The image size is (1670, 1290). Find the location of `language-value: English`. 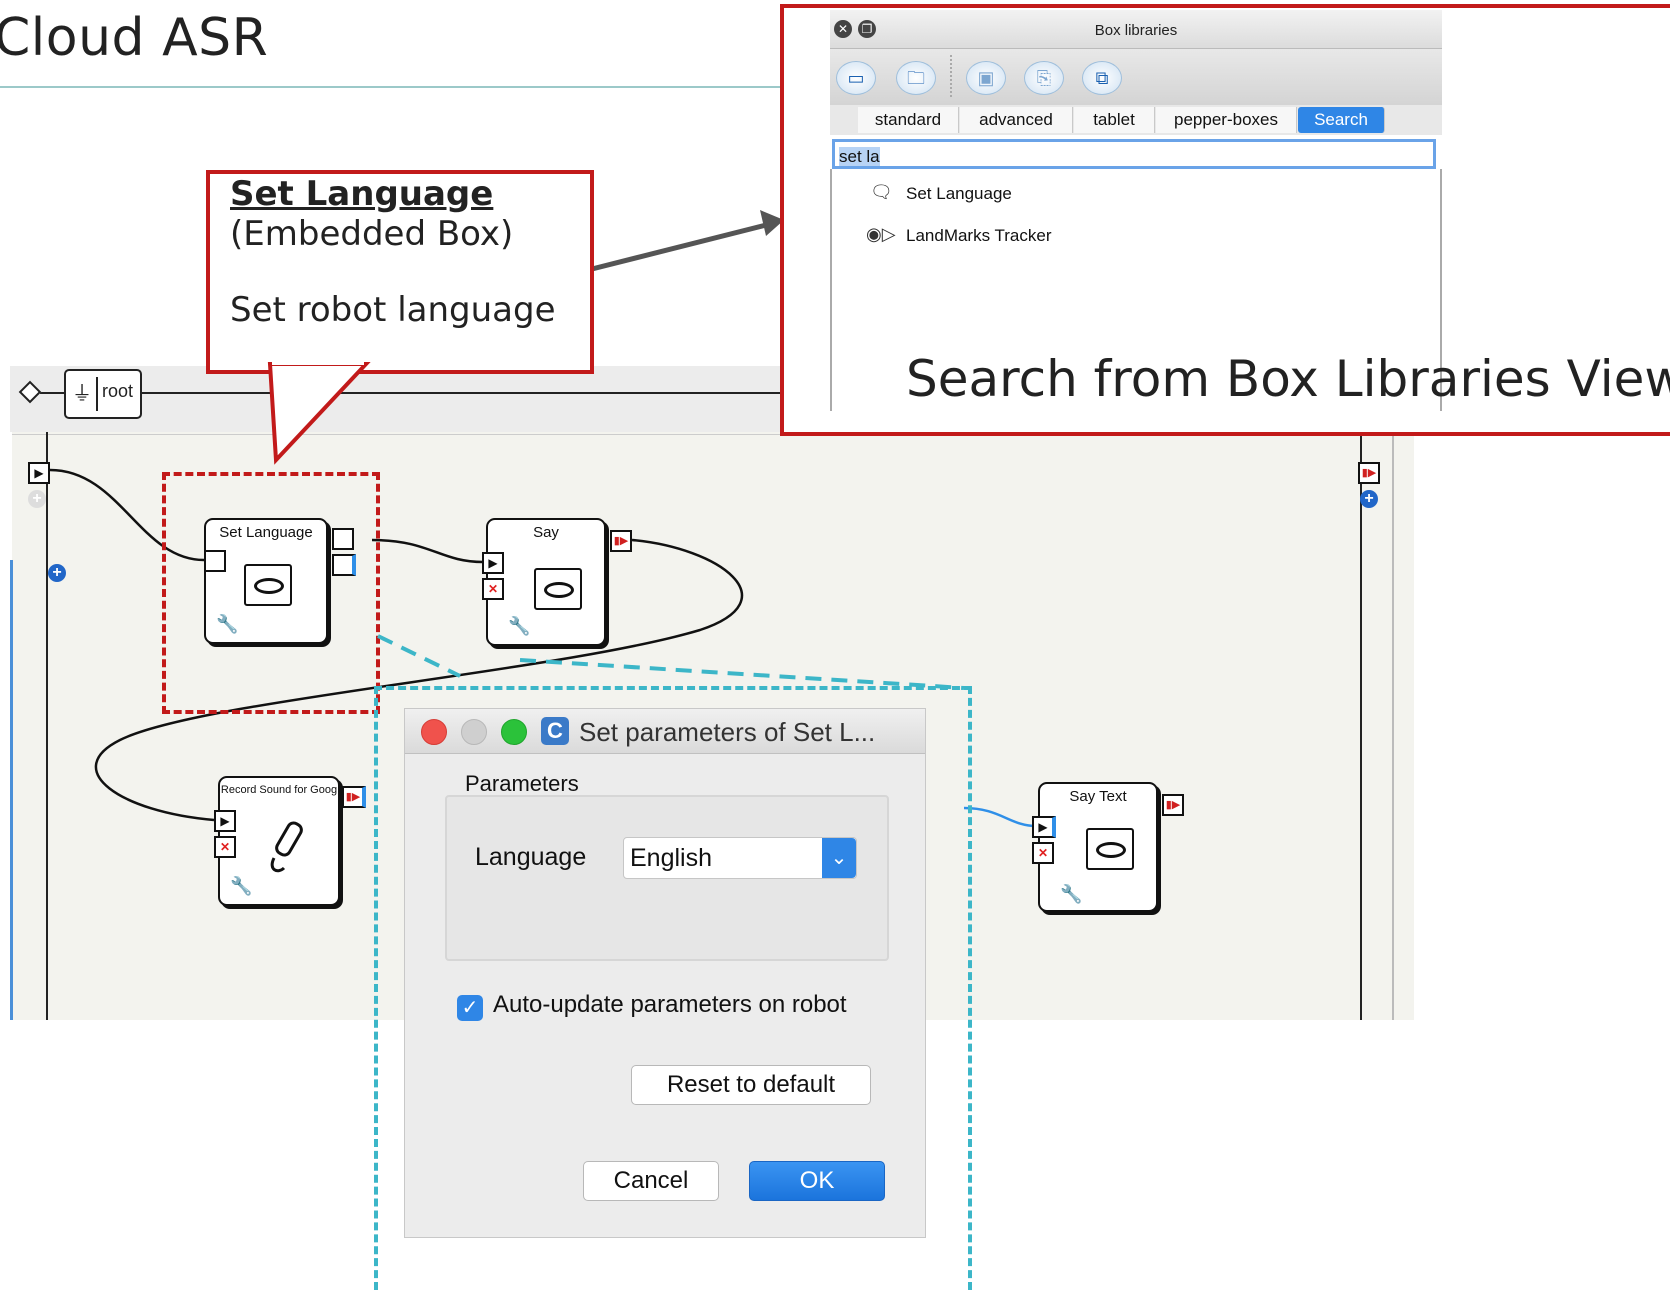

language-value: English is located at coordinates (671, 858).